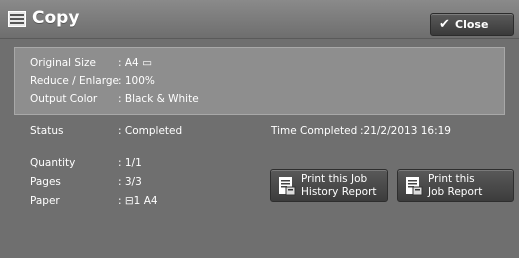  I want to click on print-job-history-report-button: Print this Job History Report, so click(329, 185).